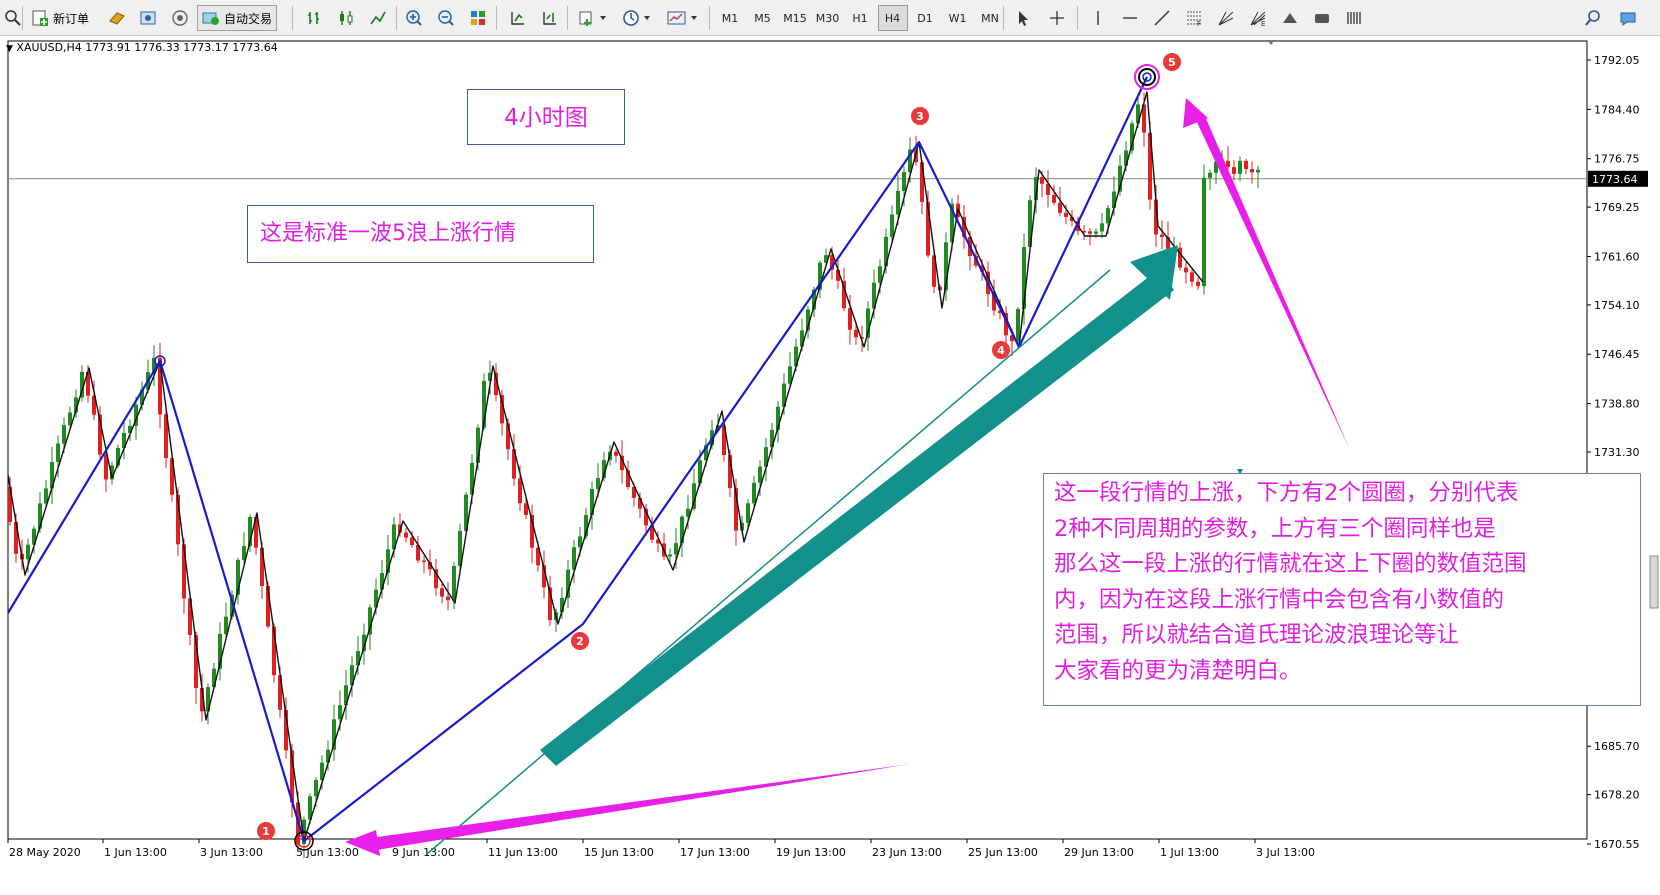 This screenshot has height=895, width=1660. I want to click on time-axis-label: 1 Jul 13:00, so click(1189, 852).